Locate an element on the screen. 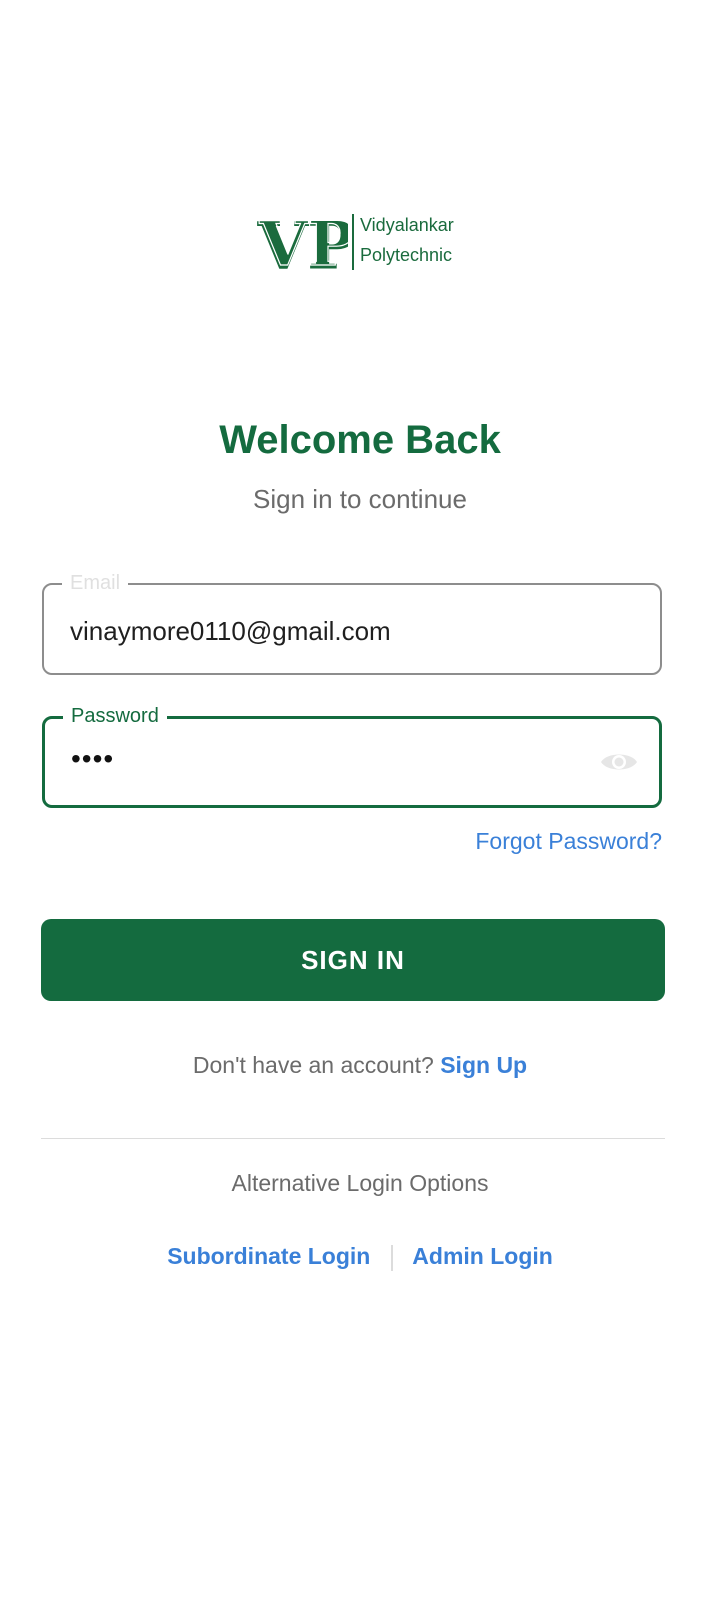 This screenshot has width=720, height=1600. signup-prompt: Don't have an account? is located at coordinates (316, 1065).